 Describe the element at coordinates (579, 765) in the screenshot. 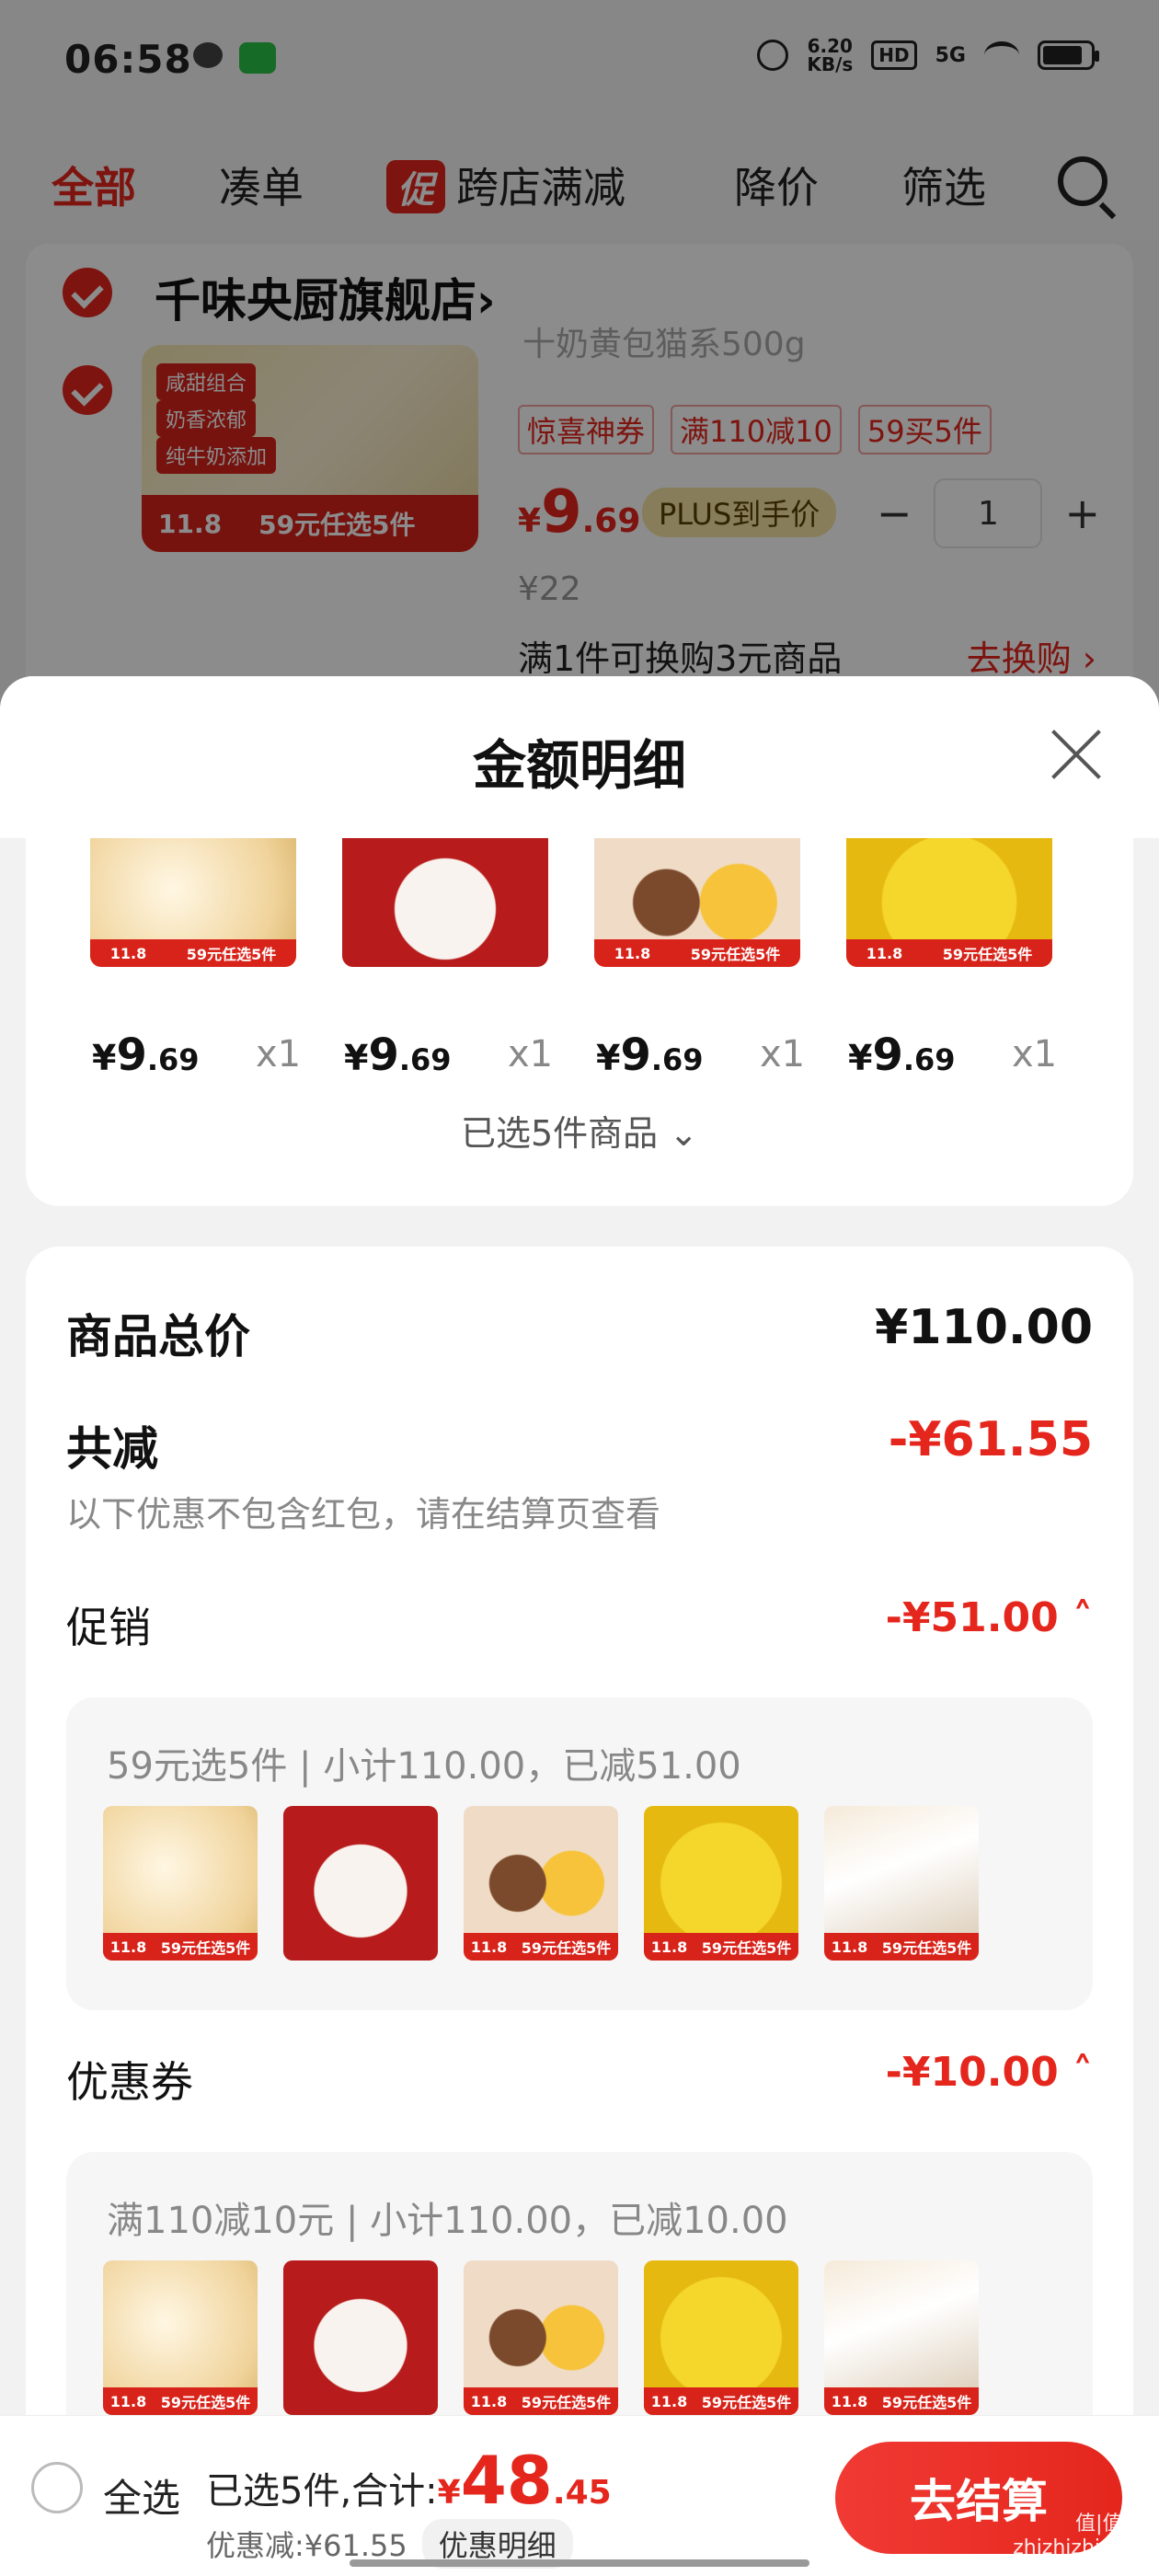

I see `sheet-title: 金额明细` at that location.